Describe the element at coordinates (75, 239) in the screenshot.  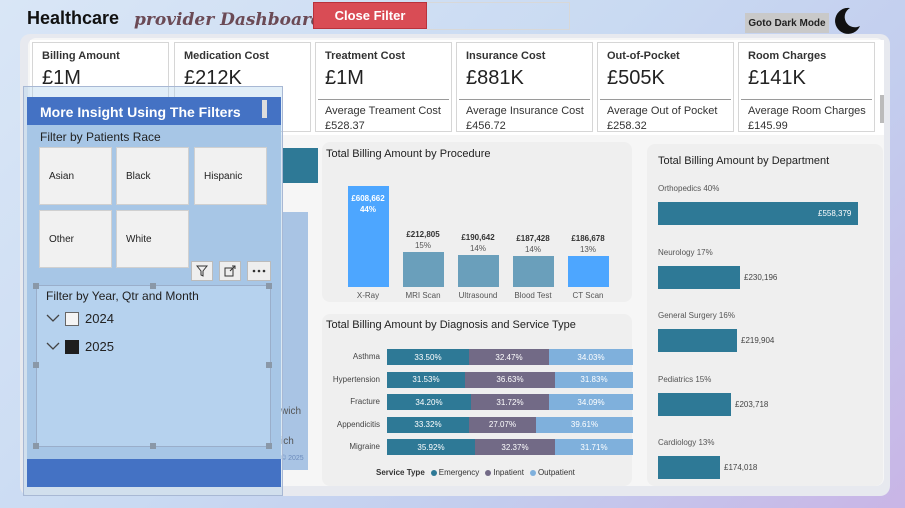
I see `race-tile-other: Other` at that location.